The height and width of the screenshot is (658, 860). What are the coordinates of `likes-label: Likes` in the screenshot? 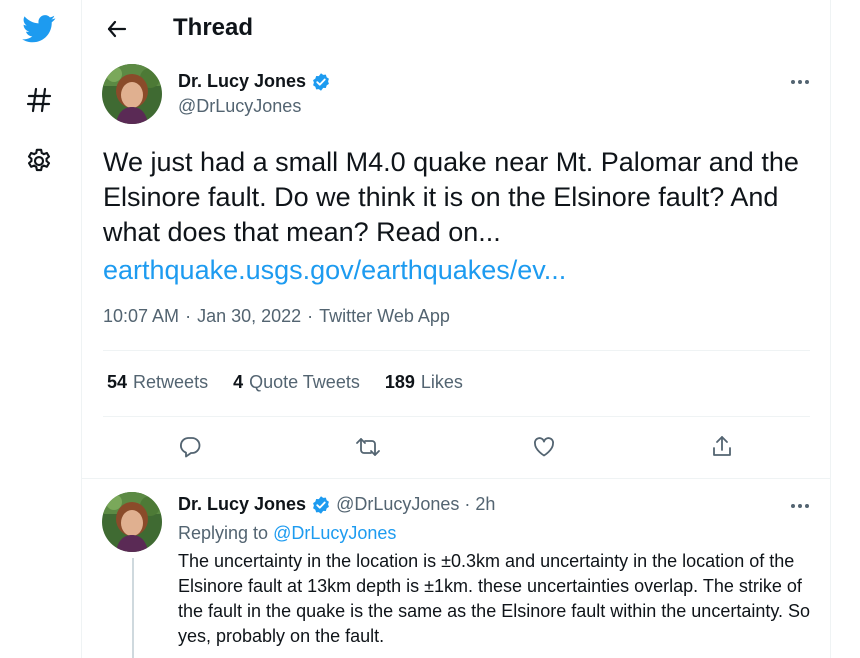 It's located at (441, 382).